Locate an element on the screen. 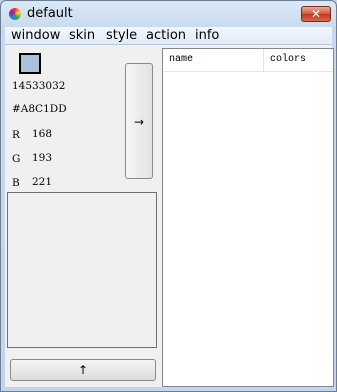 The width and height of the screenshot is (337, 392). menu-action: action is located at coordinates (166, 35).